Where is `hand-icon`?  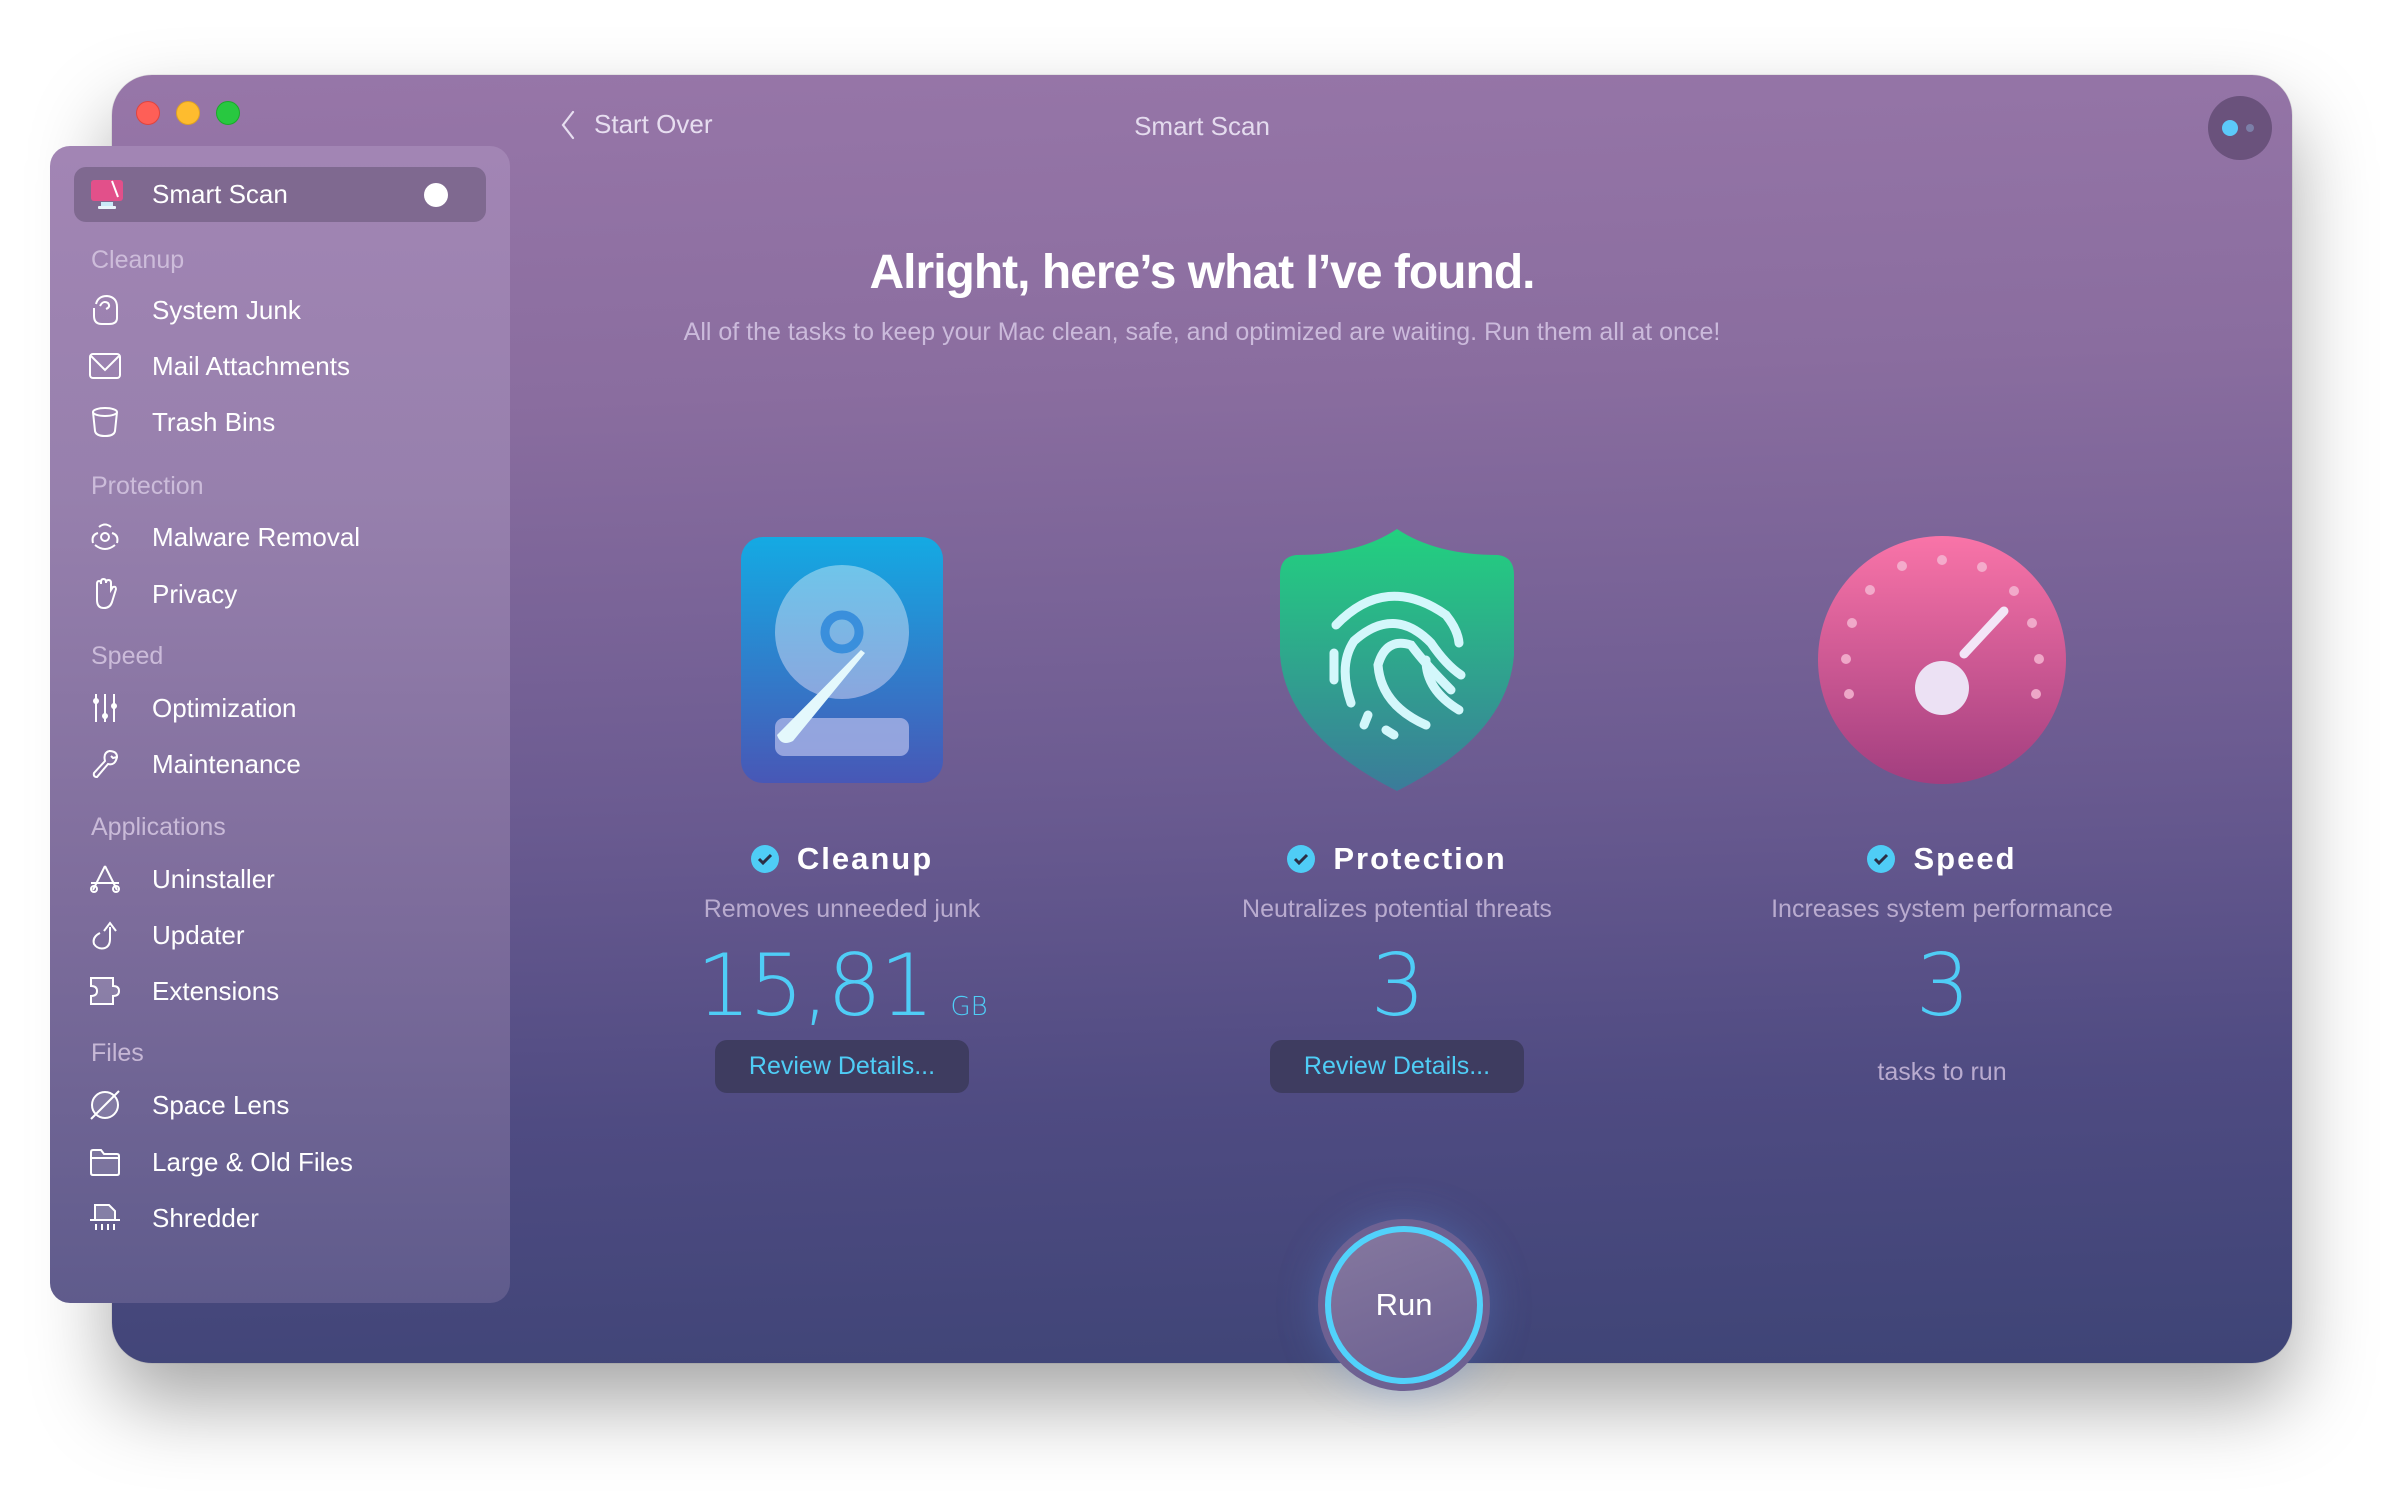 hand-icon is located at coordinates (105, 594).